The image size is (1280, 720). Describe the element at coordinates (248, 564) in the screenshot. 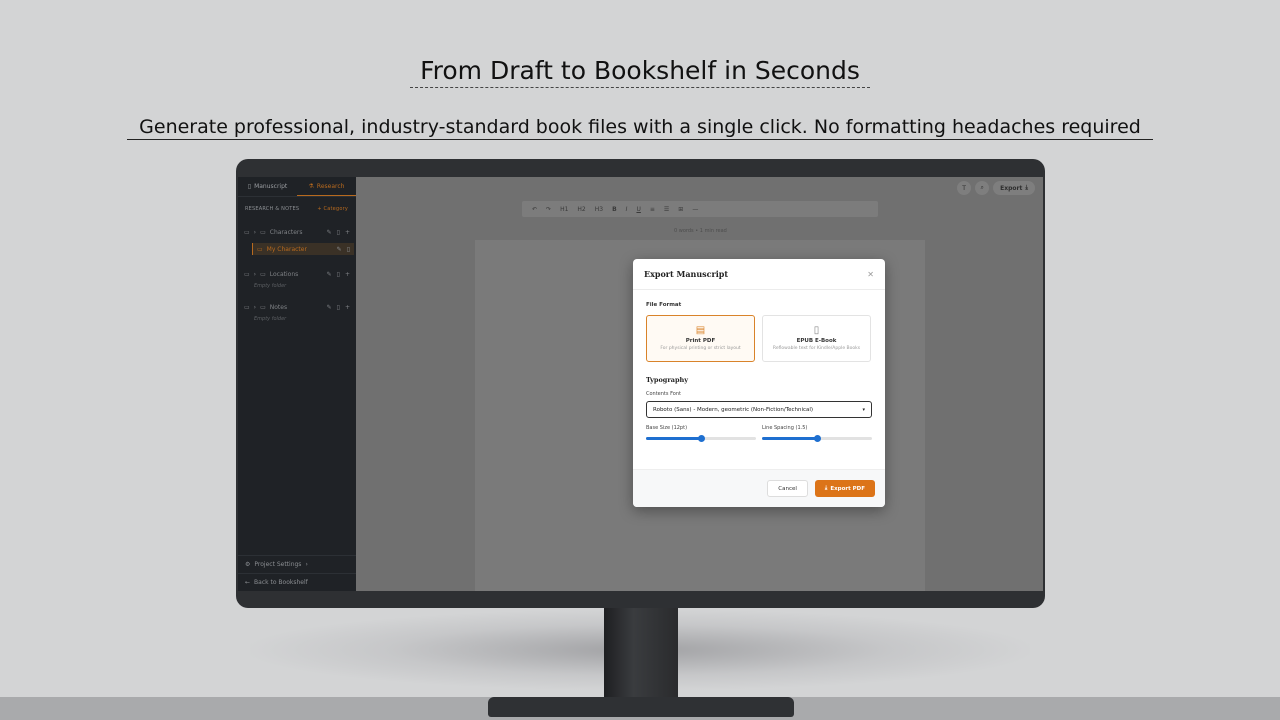

I see `gear-icon: ⚙` at that location.